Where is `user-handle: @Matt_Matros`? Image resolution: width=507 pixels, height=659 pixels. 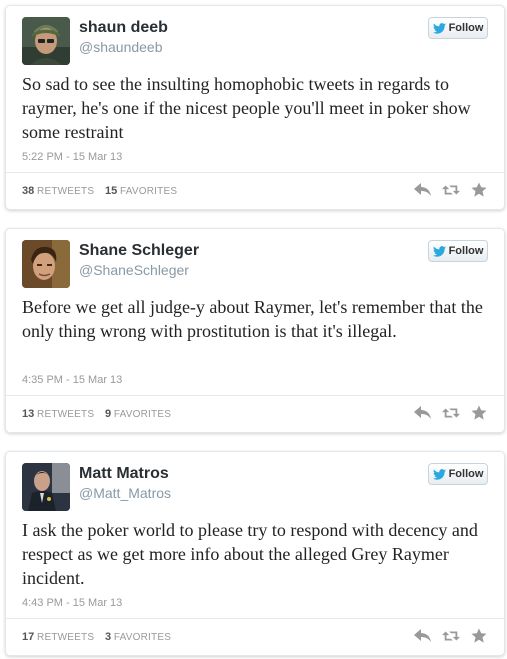 user-handle: @Matt_Matros is located at coordinates (125, 493).